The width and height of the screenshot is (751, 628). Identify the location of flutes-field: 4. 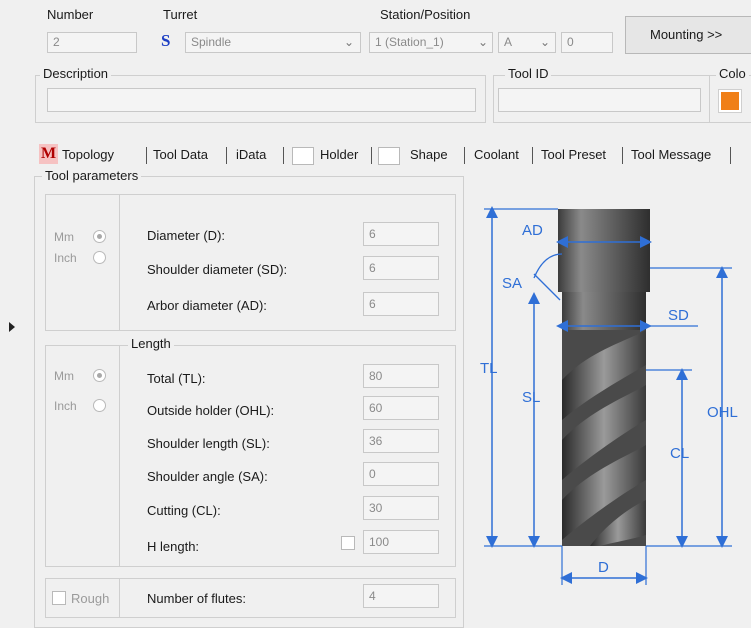
(401, 596).